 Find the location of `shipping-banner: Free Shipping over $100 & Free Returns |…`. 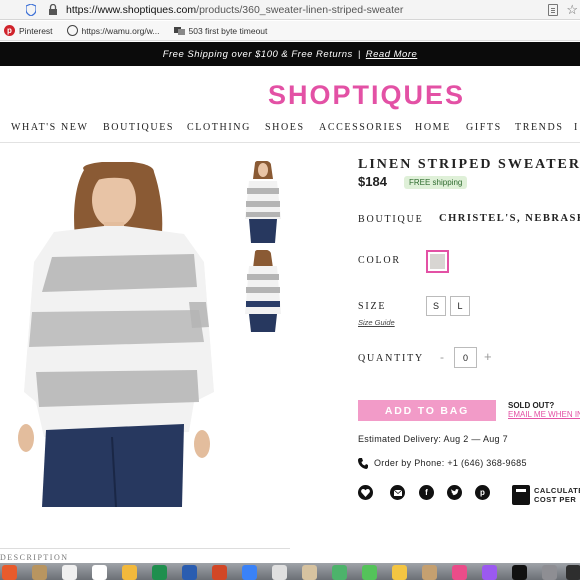

shipping-banner: Free Shipping over $100 & Free Returns |… is located at coordinates (290, 54).